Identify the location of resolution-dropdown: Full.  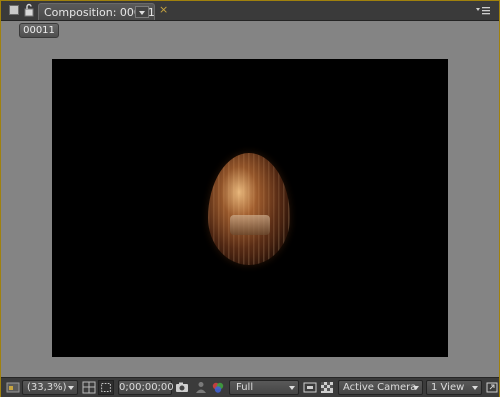
(264, 387).